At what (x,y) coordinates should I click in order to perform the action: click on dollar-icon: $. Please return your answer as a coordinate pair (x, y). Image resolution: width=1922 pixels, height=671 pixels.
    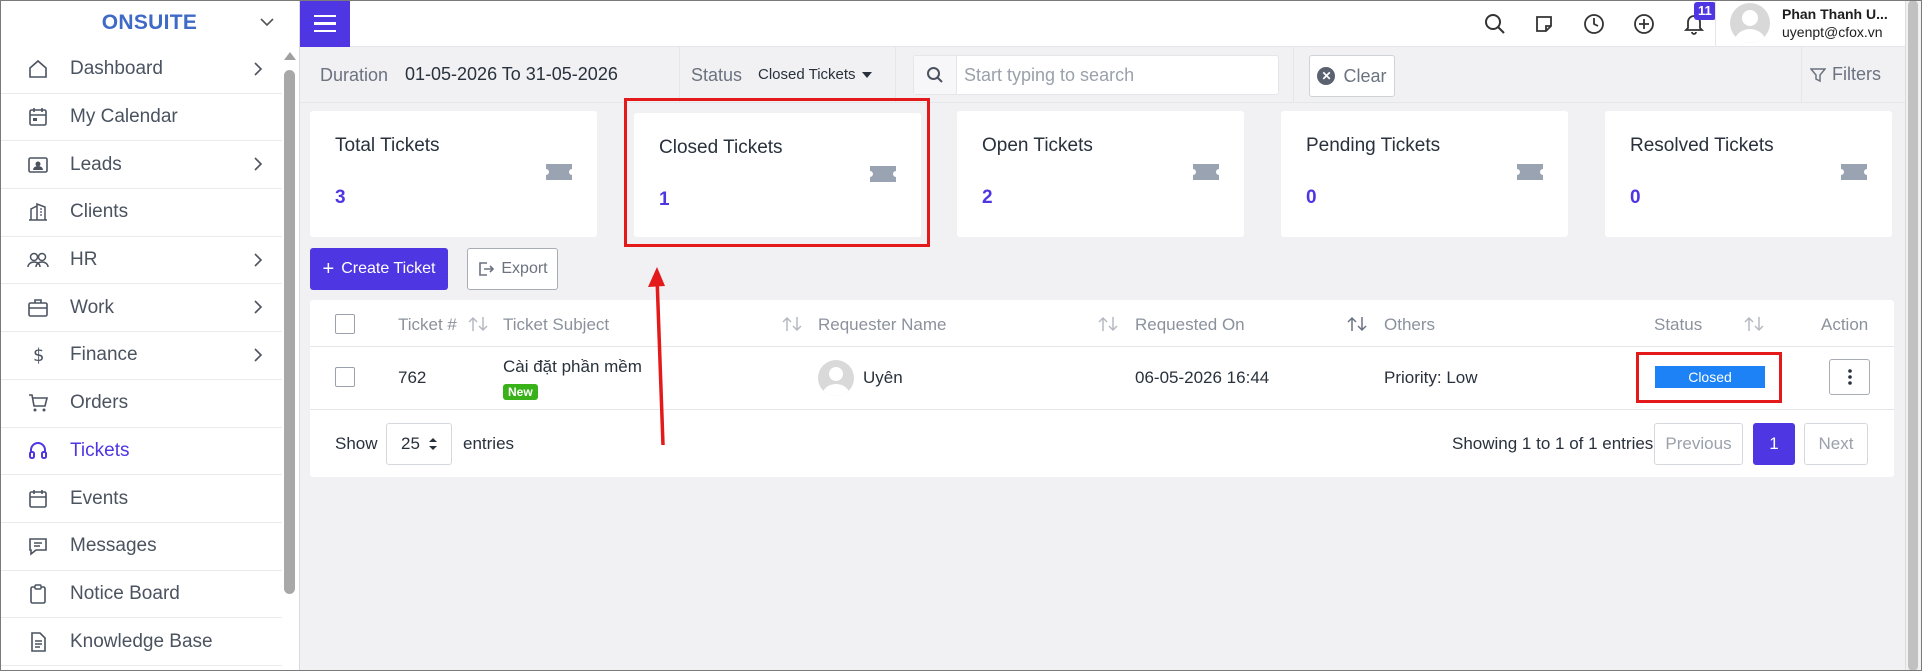
    Looking at the image, I should click on (38, 355).